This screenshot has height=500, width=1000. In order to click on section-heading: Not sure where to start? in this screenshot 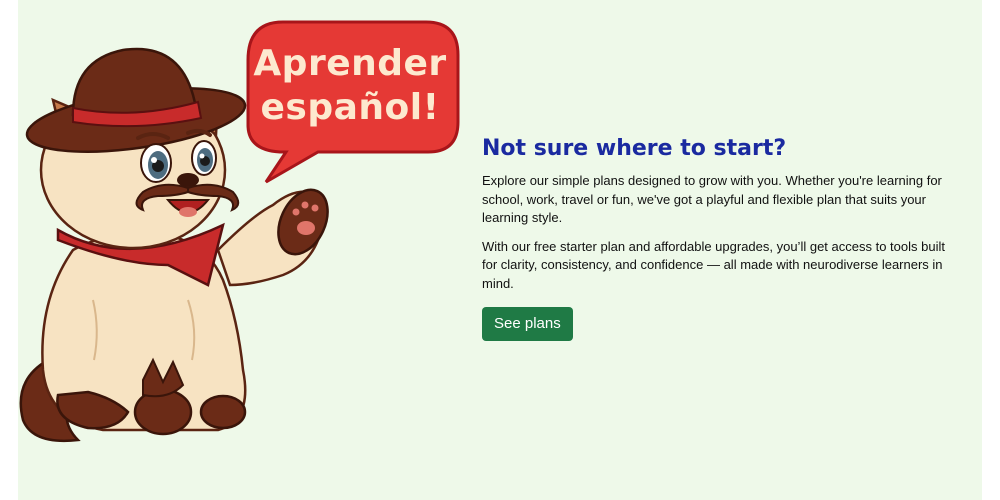, I will do `click(634, 148)`.